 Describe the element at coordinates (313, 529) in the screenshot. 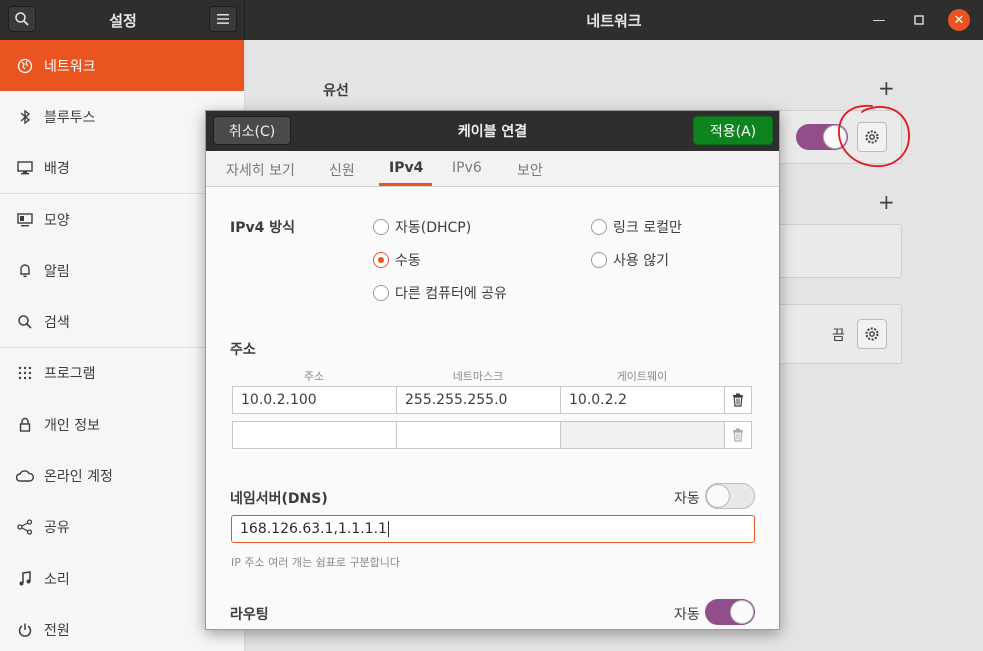

I see `dns-value: 168.126.63.1,1.1.1.1` at that location.